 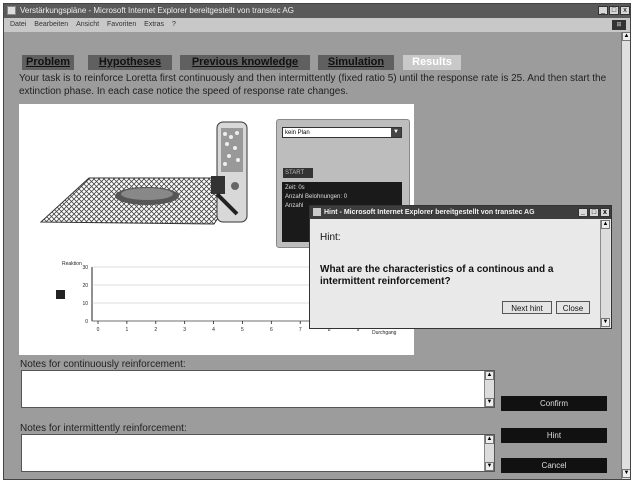 What do you see at coordinates (242, 330) in the screenshot?
I see `chart-xtick-label: 5` at bounding box center [242, 330].